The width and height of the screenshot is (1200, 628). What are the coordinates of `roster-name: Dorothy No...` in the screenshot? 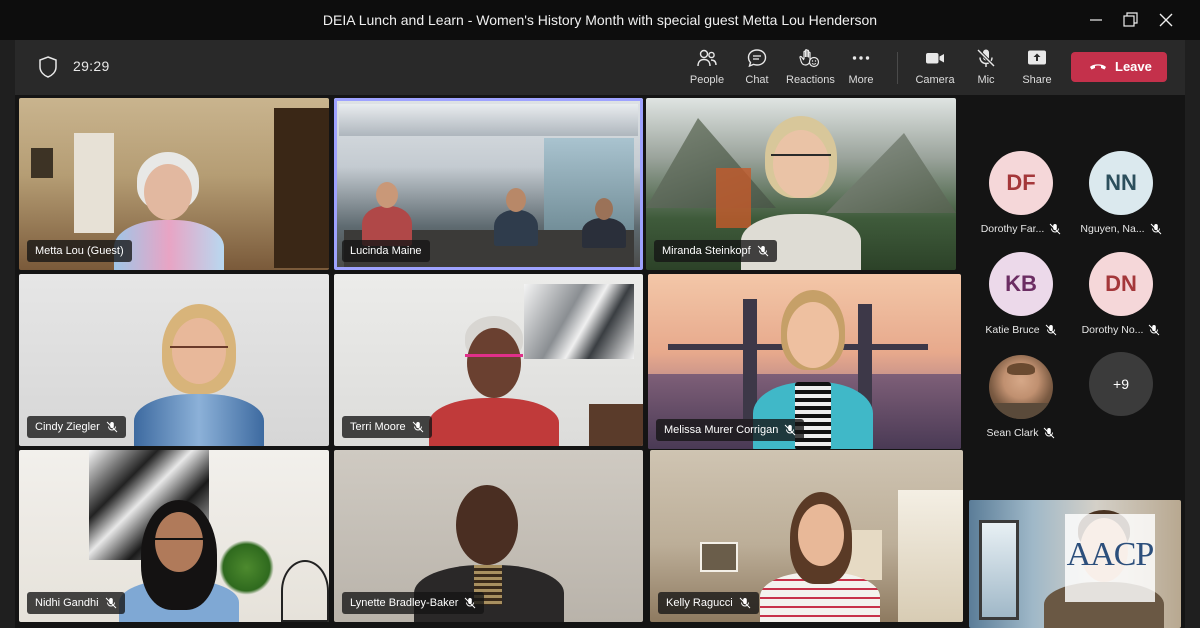 It's located at (1112, 330).